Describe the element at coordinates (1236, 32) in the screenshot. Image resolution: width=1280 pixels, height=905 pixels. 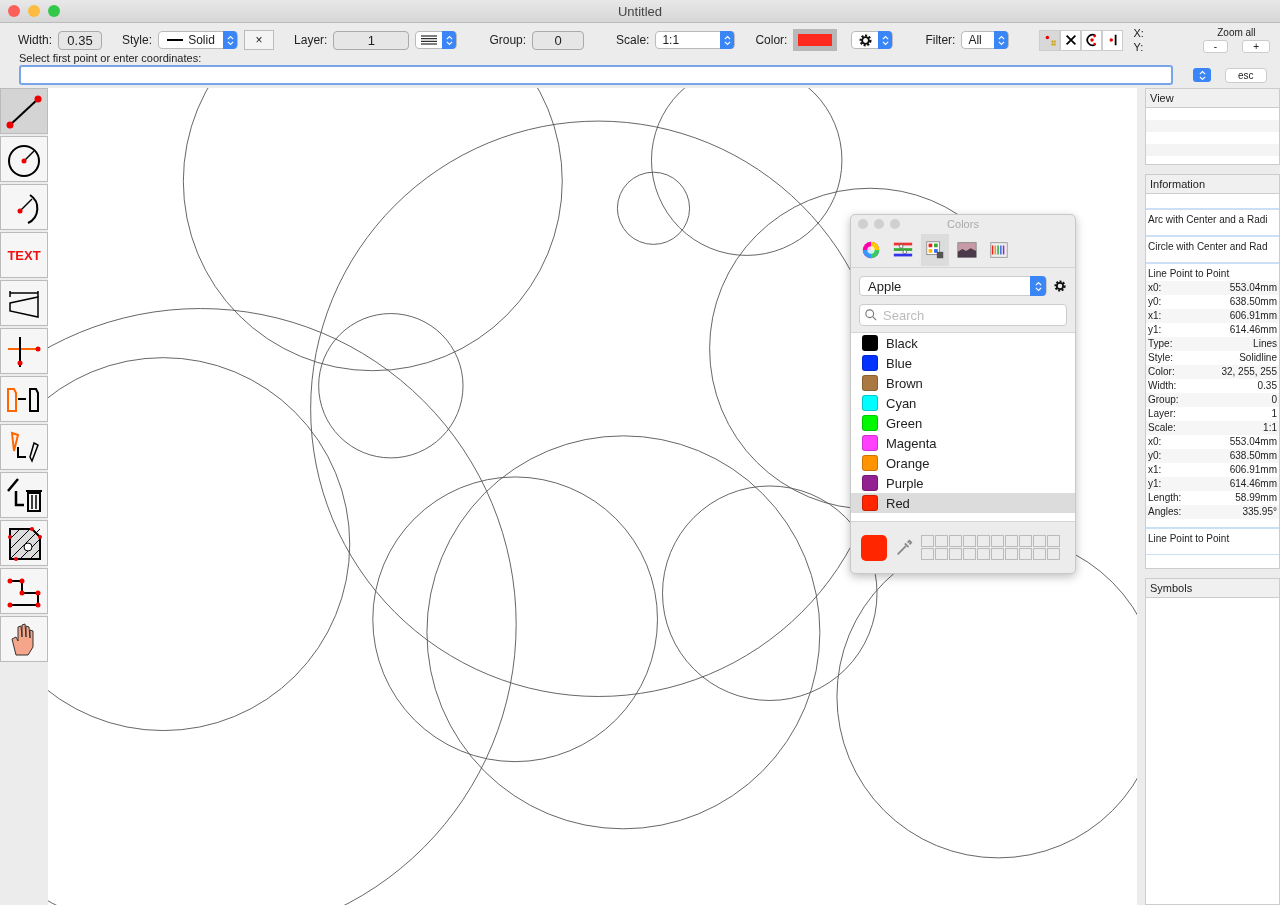
I see `zoom-all-button: Zoom all` at that location.